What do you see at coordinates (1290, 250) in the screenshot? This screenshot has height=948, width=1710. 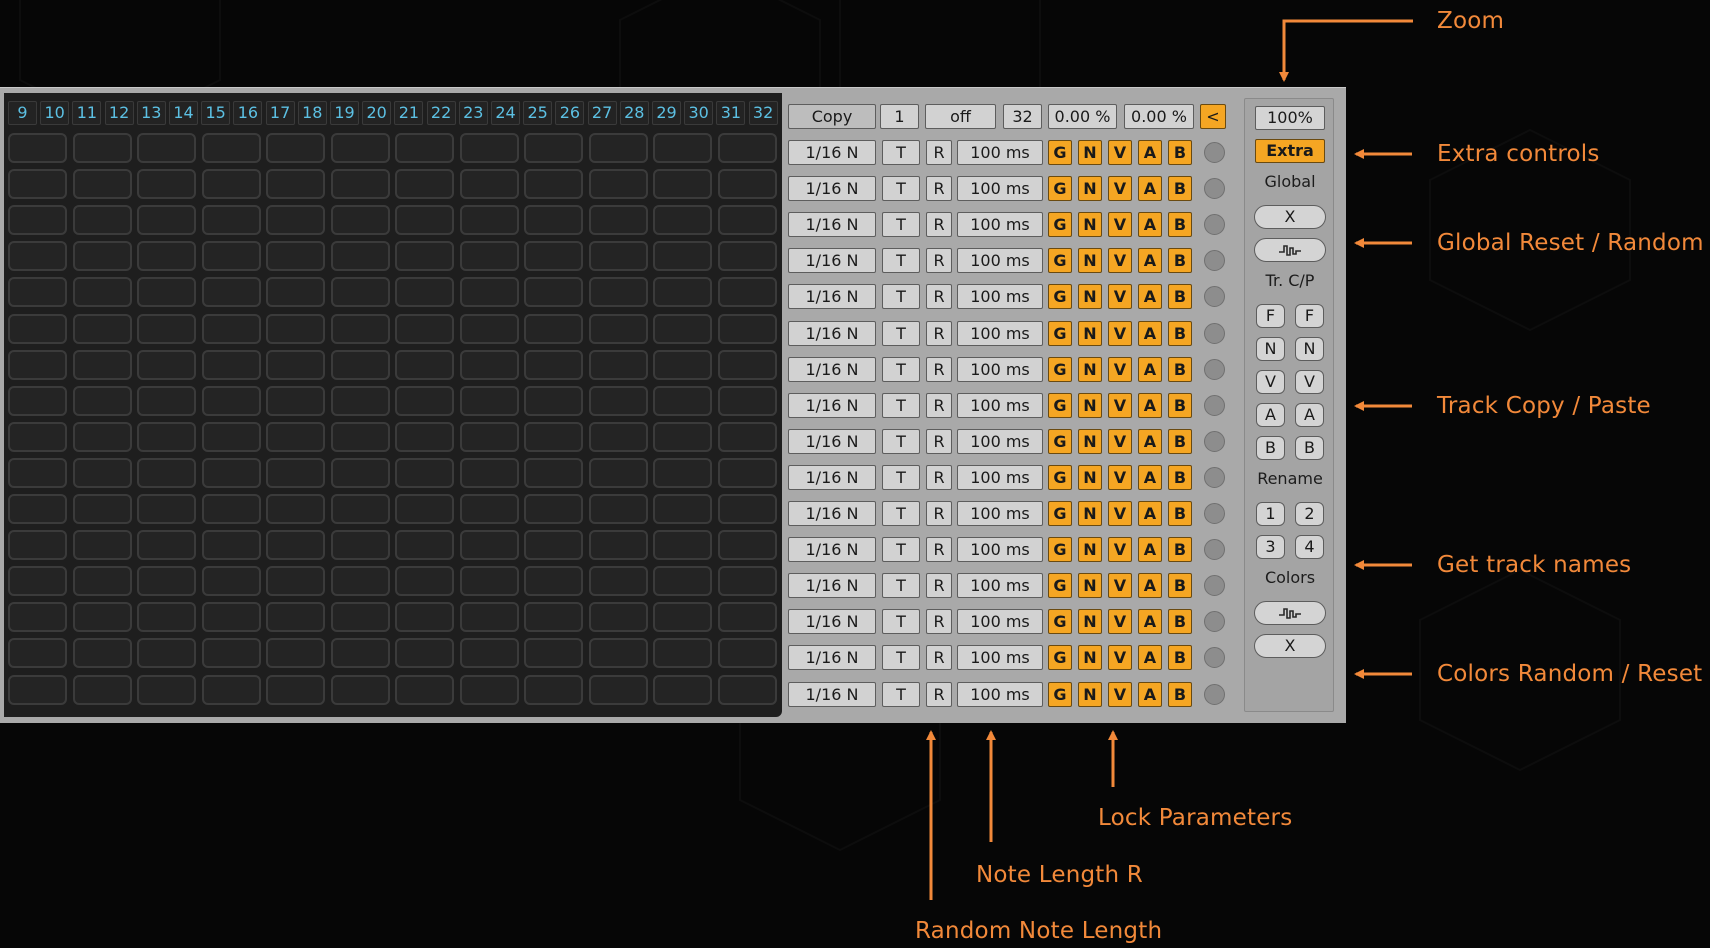 I see `global-random-button` at bounding box center [1290, 250].